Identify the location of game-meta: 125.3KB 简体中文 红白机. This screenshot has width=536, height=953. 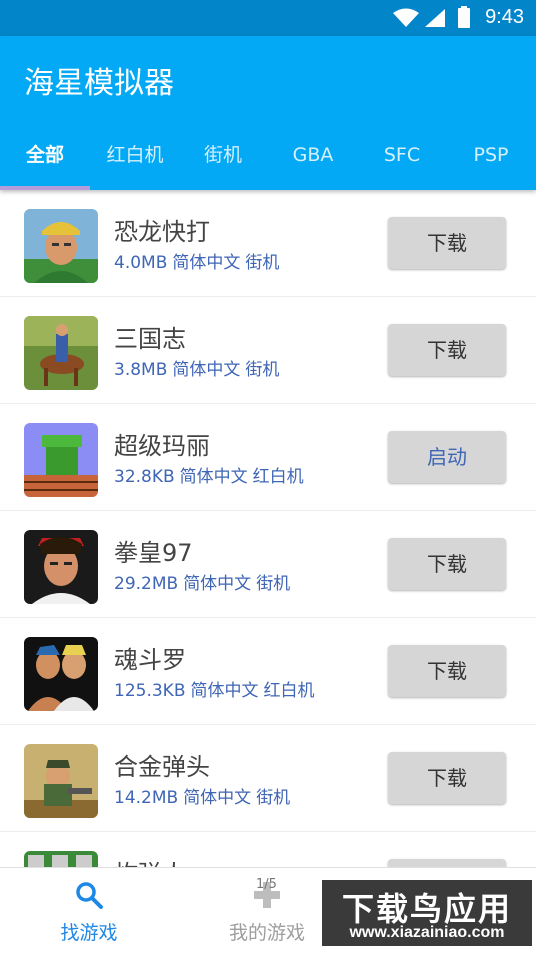
(216, 688).